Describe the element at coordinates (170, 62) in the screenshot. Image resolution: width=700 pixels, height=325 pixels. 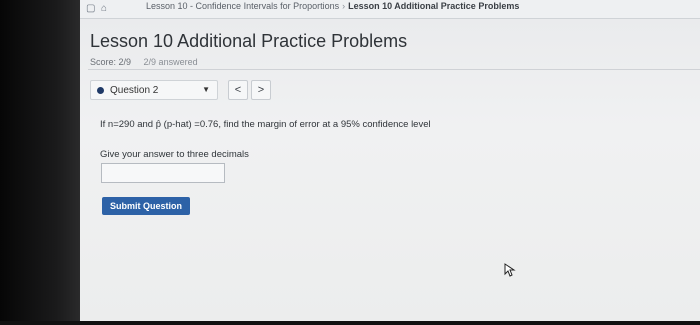
I see `answered-count: 2/9 answered` at that location.